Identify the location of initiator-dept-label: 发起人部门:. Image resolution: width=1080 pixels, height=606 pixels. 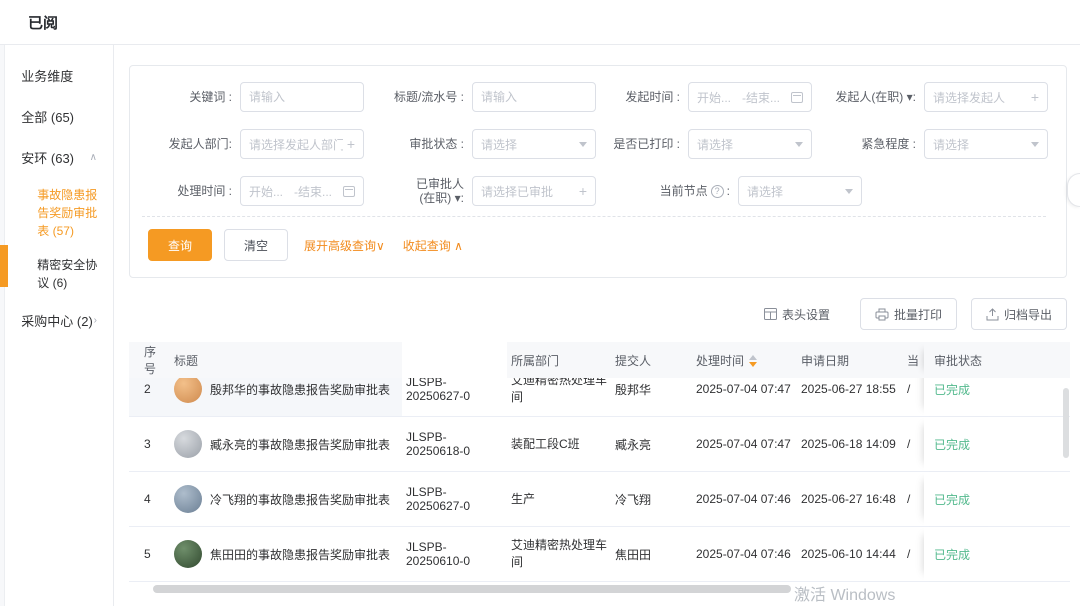
(200, 144).